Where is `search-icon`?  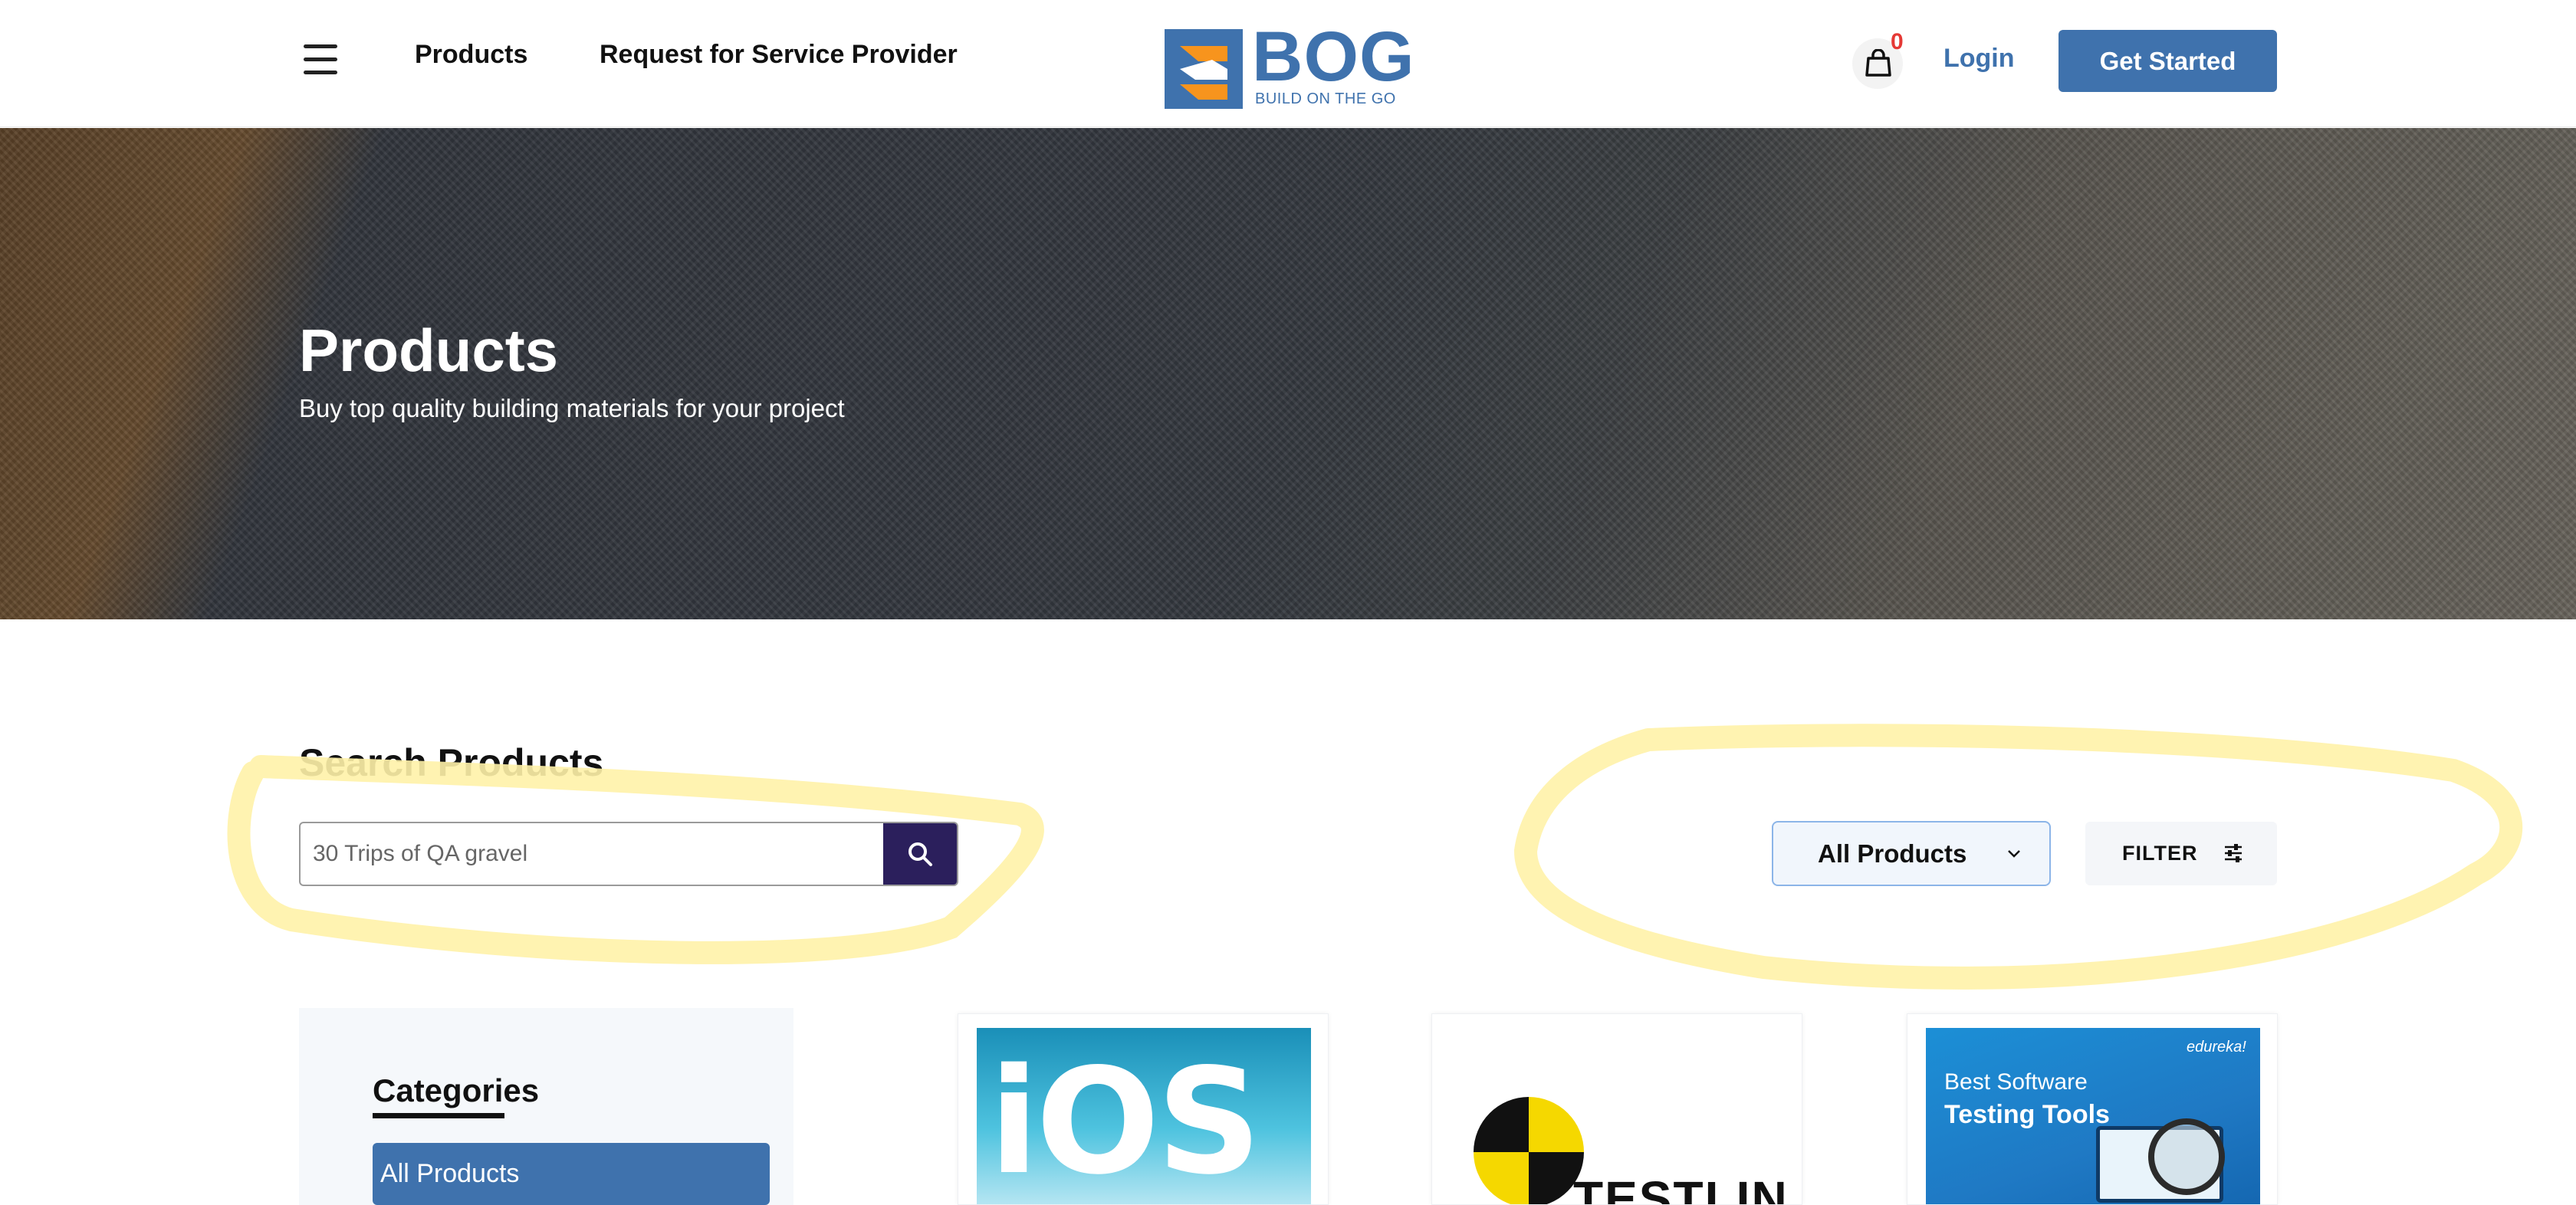 search-icon is located at coordinates (921, 854).